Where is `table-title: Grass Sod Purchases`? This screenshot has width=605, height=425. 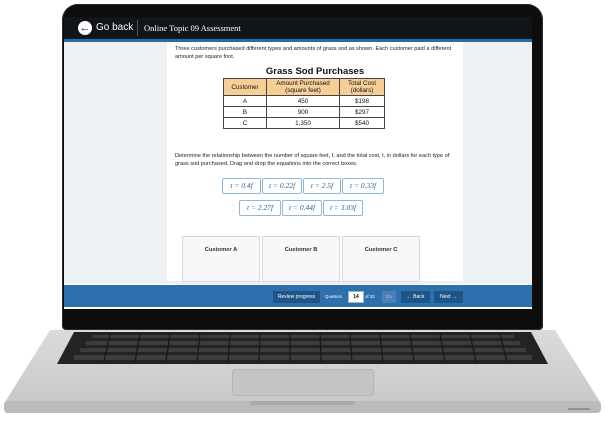
table-title: Grass Sod Purchases is located at coordinates (315, 71).